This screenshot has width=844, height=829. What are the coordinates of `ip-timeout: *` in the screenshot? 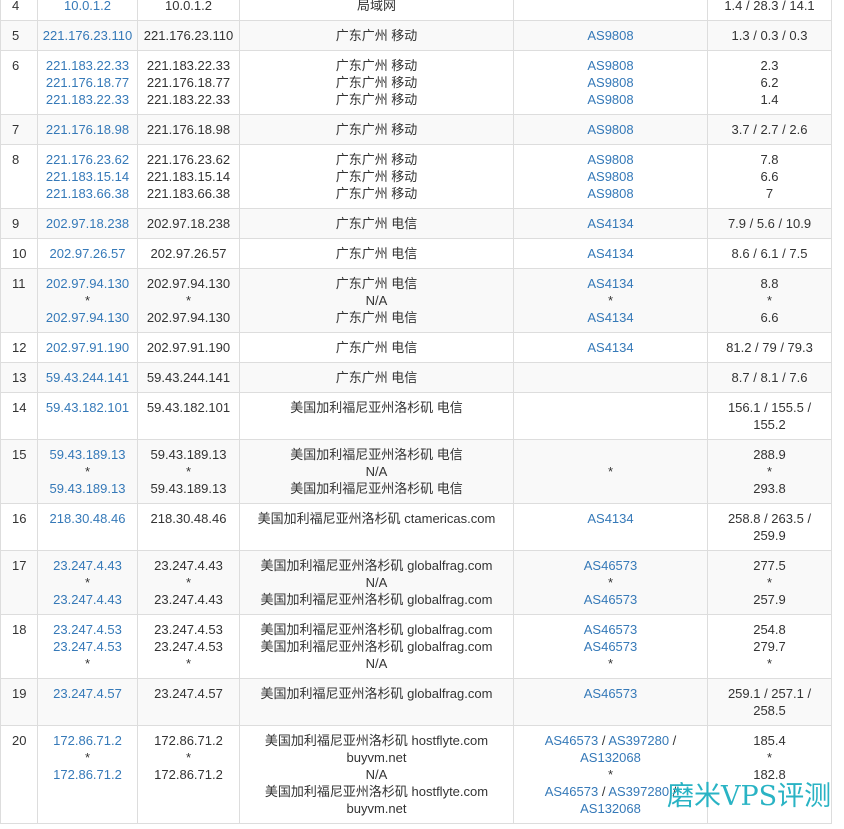 It's located at (87, 300).